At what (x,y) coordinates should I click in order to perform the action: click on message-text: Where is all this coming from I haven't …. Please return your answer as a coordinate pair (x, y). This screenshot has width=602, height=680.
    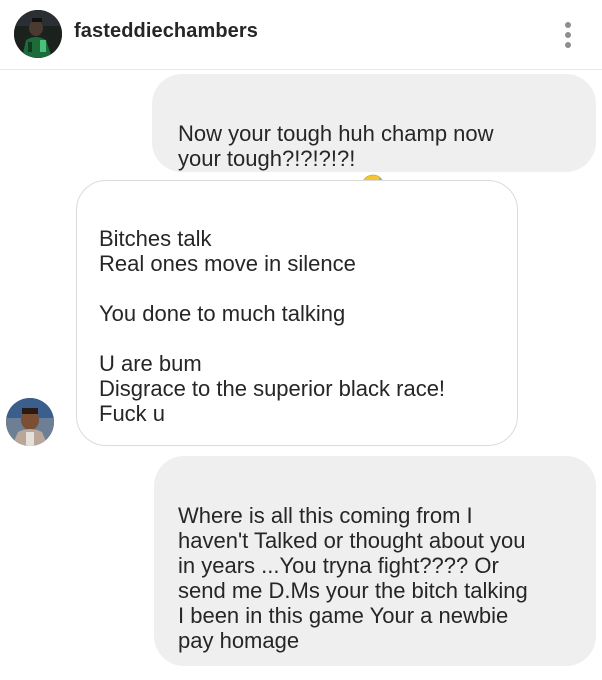
    Looking at the image, I should click on (353, 578).